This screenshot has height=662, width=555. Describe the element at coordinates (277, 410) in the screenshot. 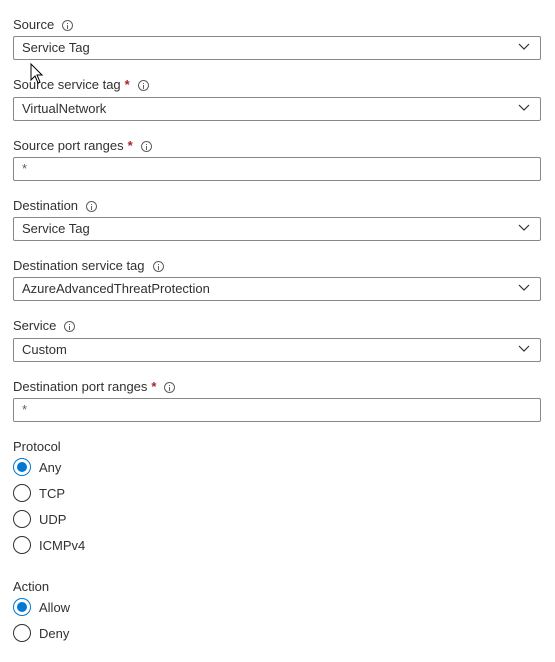

I see `destination-port-ranges-input: *` at that location.